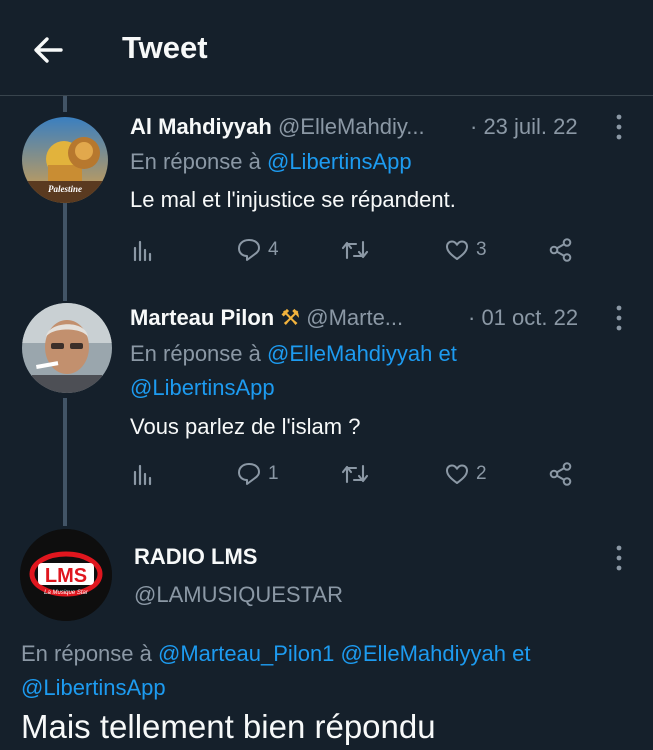  I want to click on main-tweet-text: Mais tellement bien répondu, so click(228, 726).